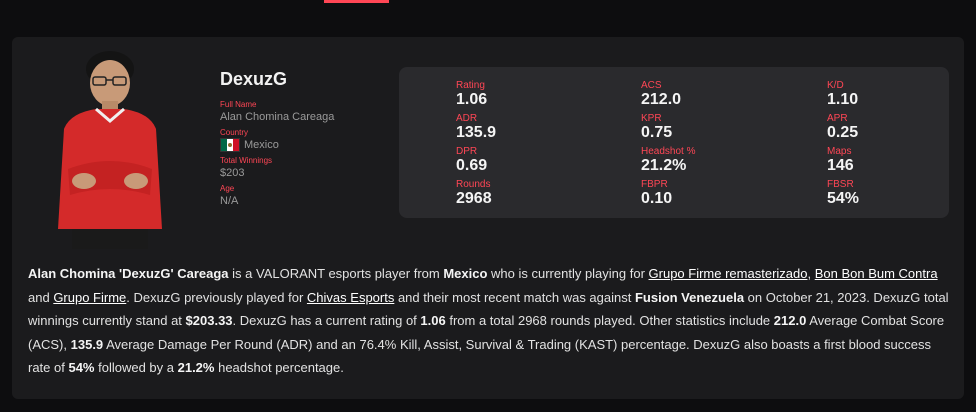 This screenshot has height=412, width=976. Describe the element at coordinates (465, 273) in the screenshot. I see `bio-country: Mexico` at that location.